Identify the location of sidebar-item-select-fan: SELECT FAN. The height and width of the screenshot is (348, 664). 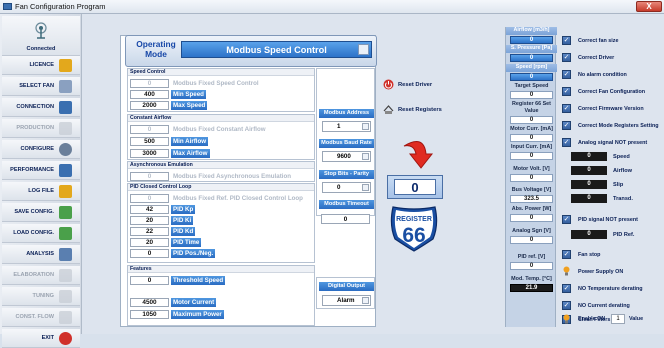
(41, 86).